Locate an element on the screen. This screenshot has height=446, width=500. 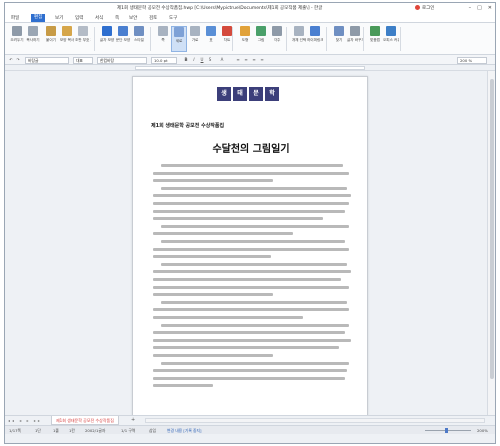
align-left-icon: ≡ is located at coordinates (238, 60).